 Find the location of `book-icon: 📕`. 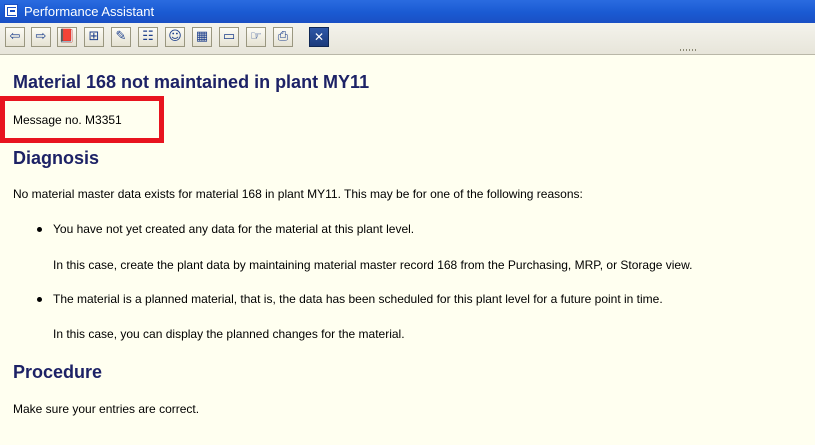

book-icon: 📕 is located at coordinates (67, 36).